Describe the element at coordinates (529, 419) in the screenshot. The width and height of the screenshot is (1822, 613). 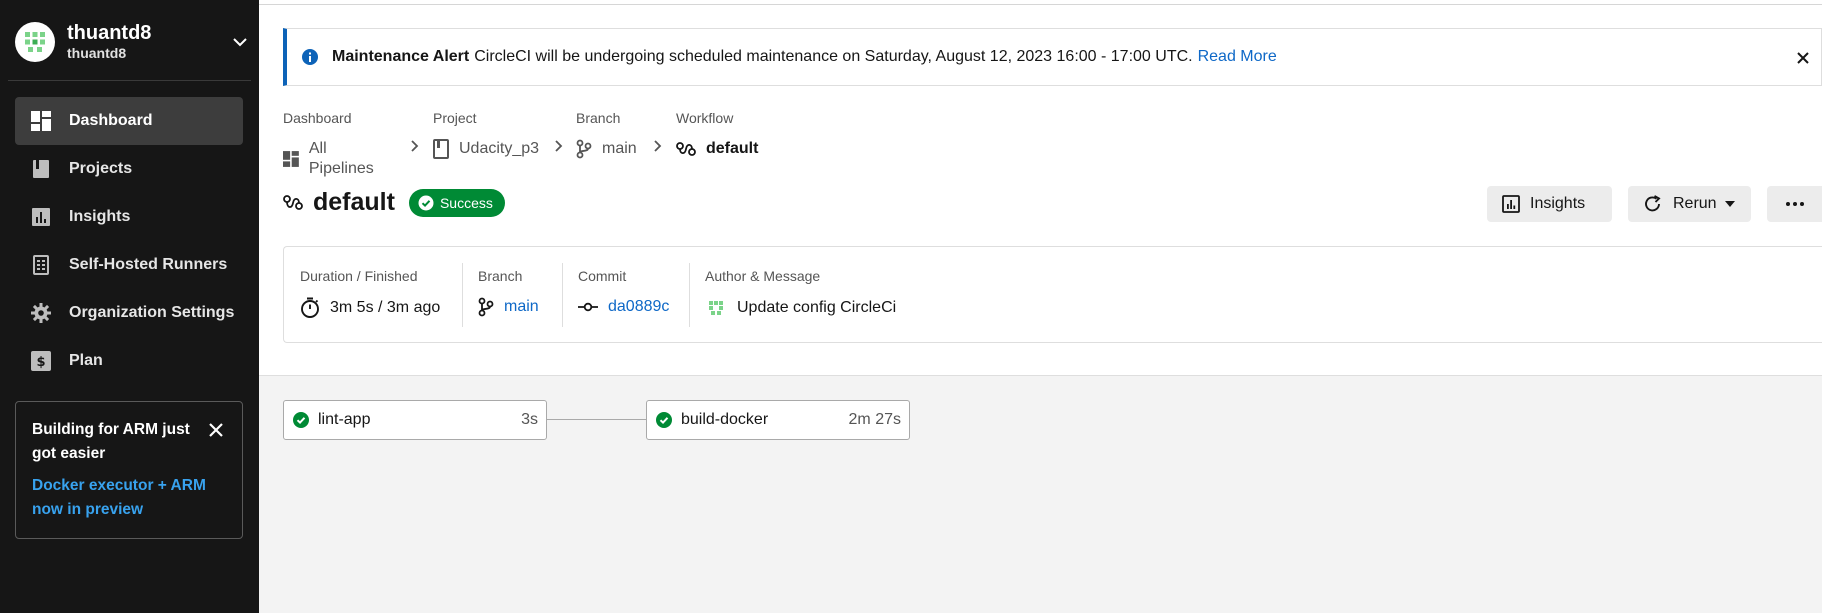
I see `job-duration: 3s` at that location.